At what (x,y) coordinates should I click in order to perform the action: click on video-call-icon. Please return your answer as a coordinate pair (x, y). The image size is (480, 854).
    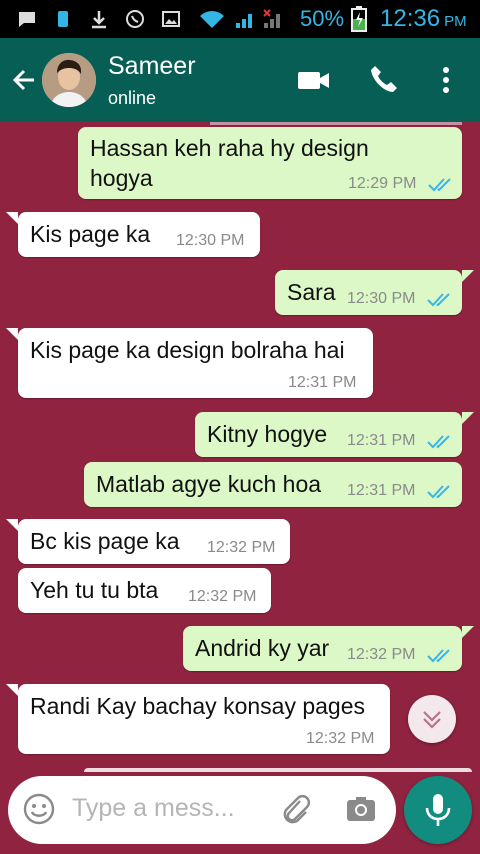
    Looking at the image, I should click on (314, 80).